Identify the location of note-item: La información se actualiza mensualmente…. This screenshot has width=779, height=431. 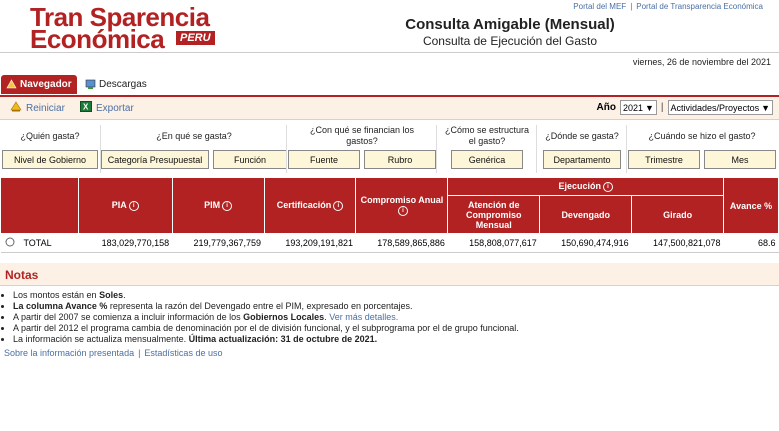
(396, 339).